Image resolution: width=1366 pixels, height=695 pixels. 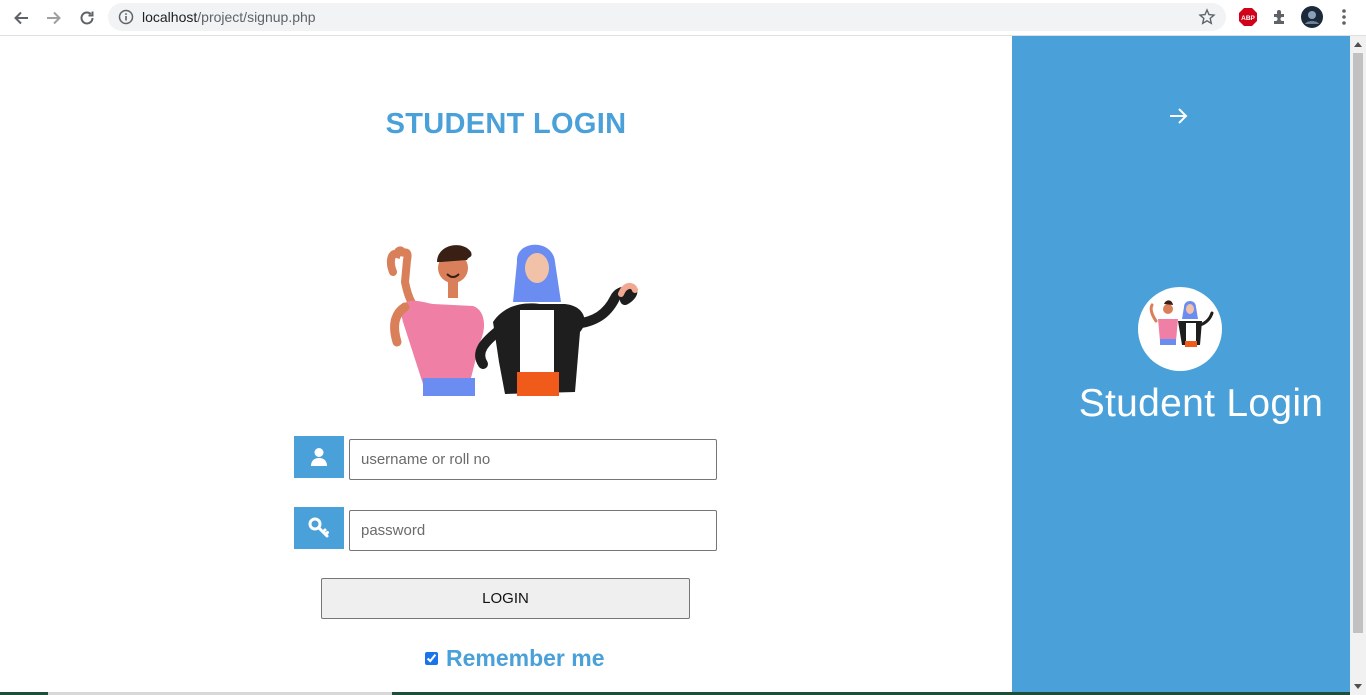 What do you see at coordinates (533, 459) in the screenshot?
I see `username-input` at bounding box center [533, 459].